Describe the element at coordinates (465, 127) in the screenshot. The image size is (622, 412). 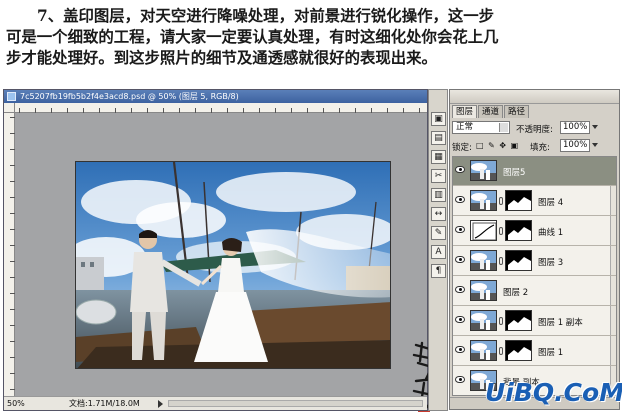
I see `blend-mode-value: 正常` at that location.